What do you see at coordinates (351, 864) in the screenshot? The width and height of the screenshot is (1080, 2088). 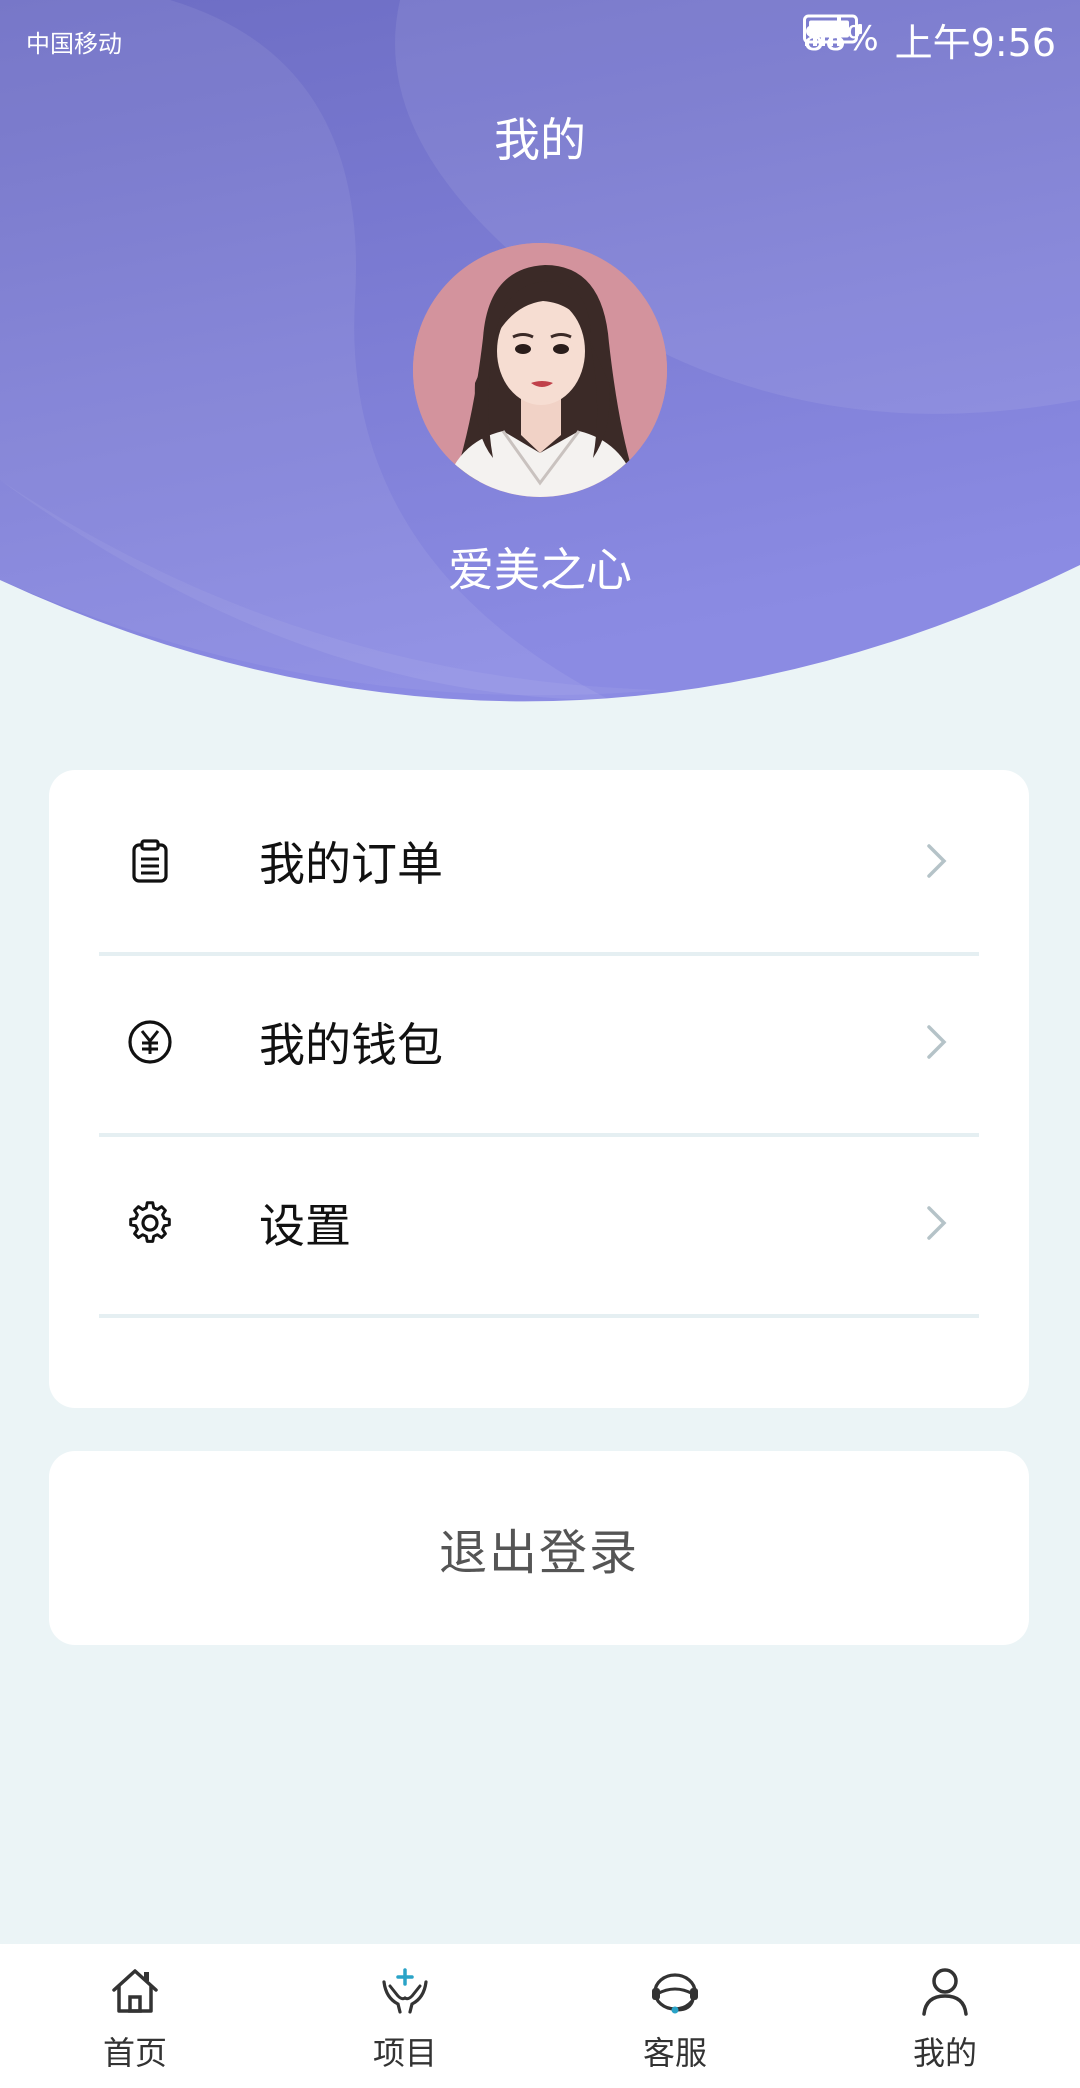 I see `menu-item-label: 我的订单` at bounding box center [351, 864].